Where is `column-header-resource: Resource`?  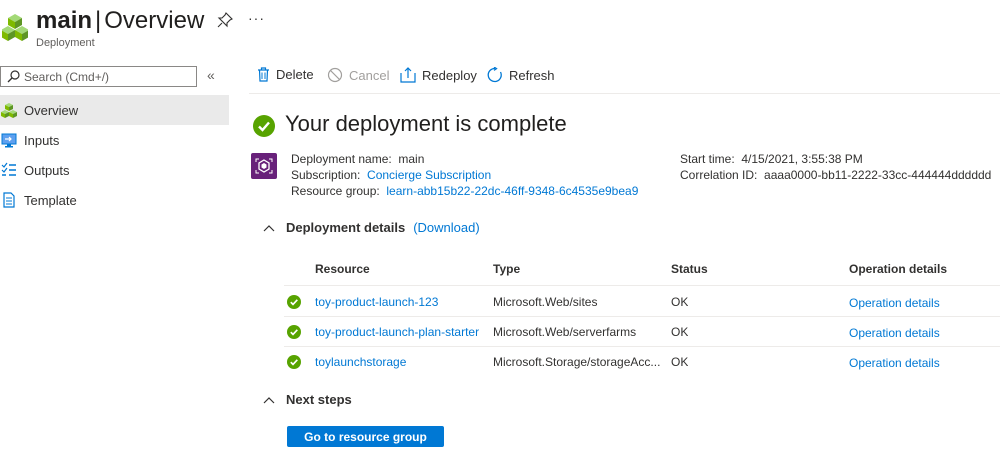
column-header-resource: Resource is located at coordinates (342, 269).